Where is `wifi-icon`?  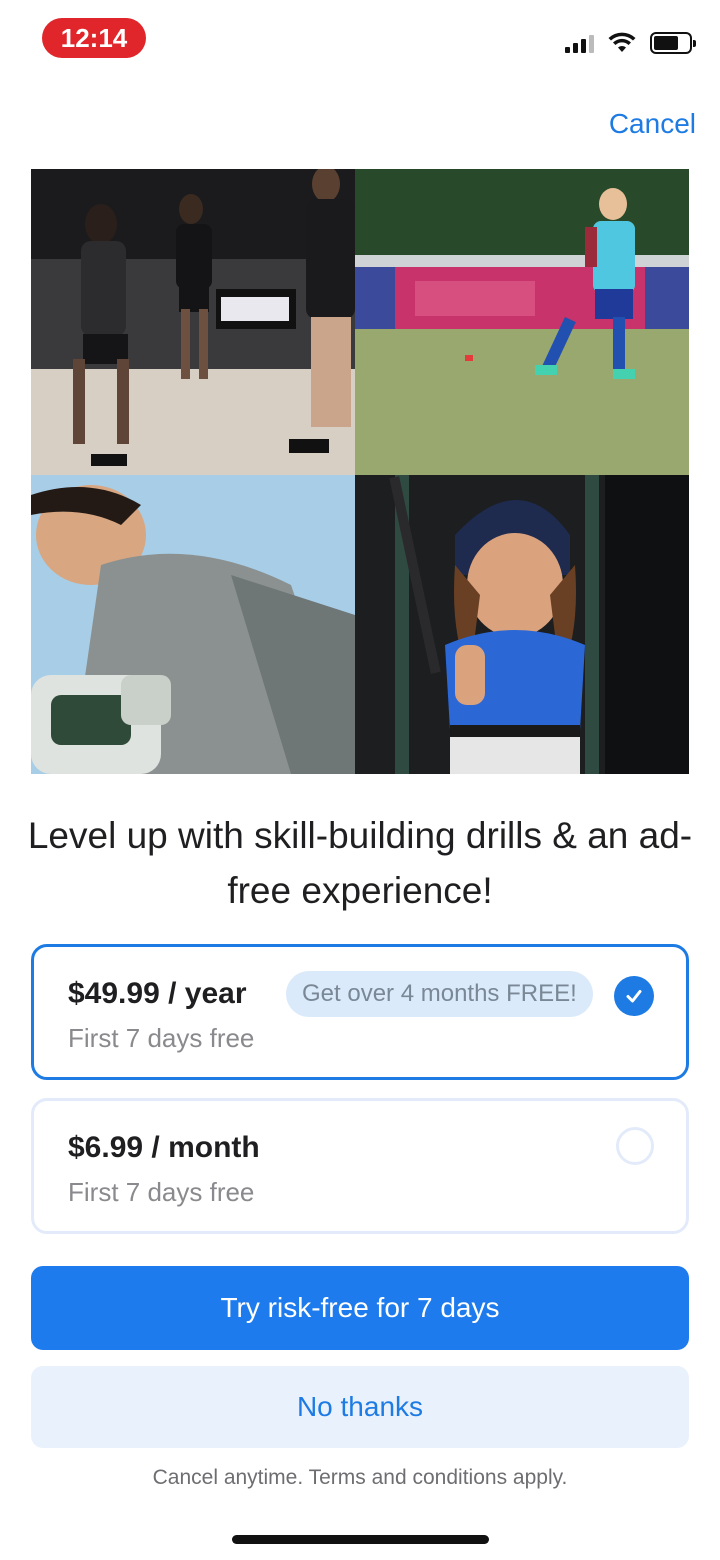
wifi-icon is located at coordinates (622, 42).